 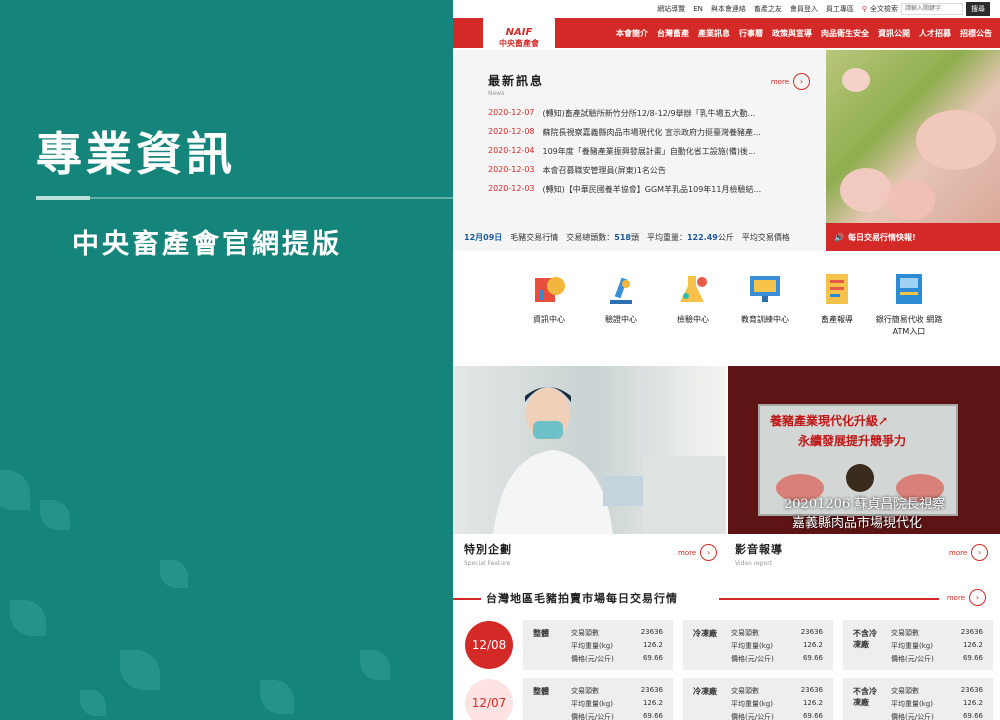 I want to click on ticker-price-label: 平均交易價格, so click(x=765, y=237).